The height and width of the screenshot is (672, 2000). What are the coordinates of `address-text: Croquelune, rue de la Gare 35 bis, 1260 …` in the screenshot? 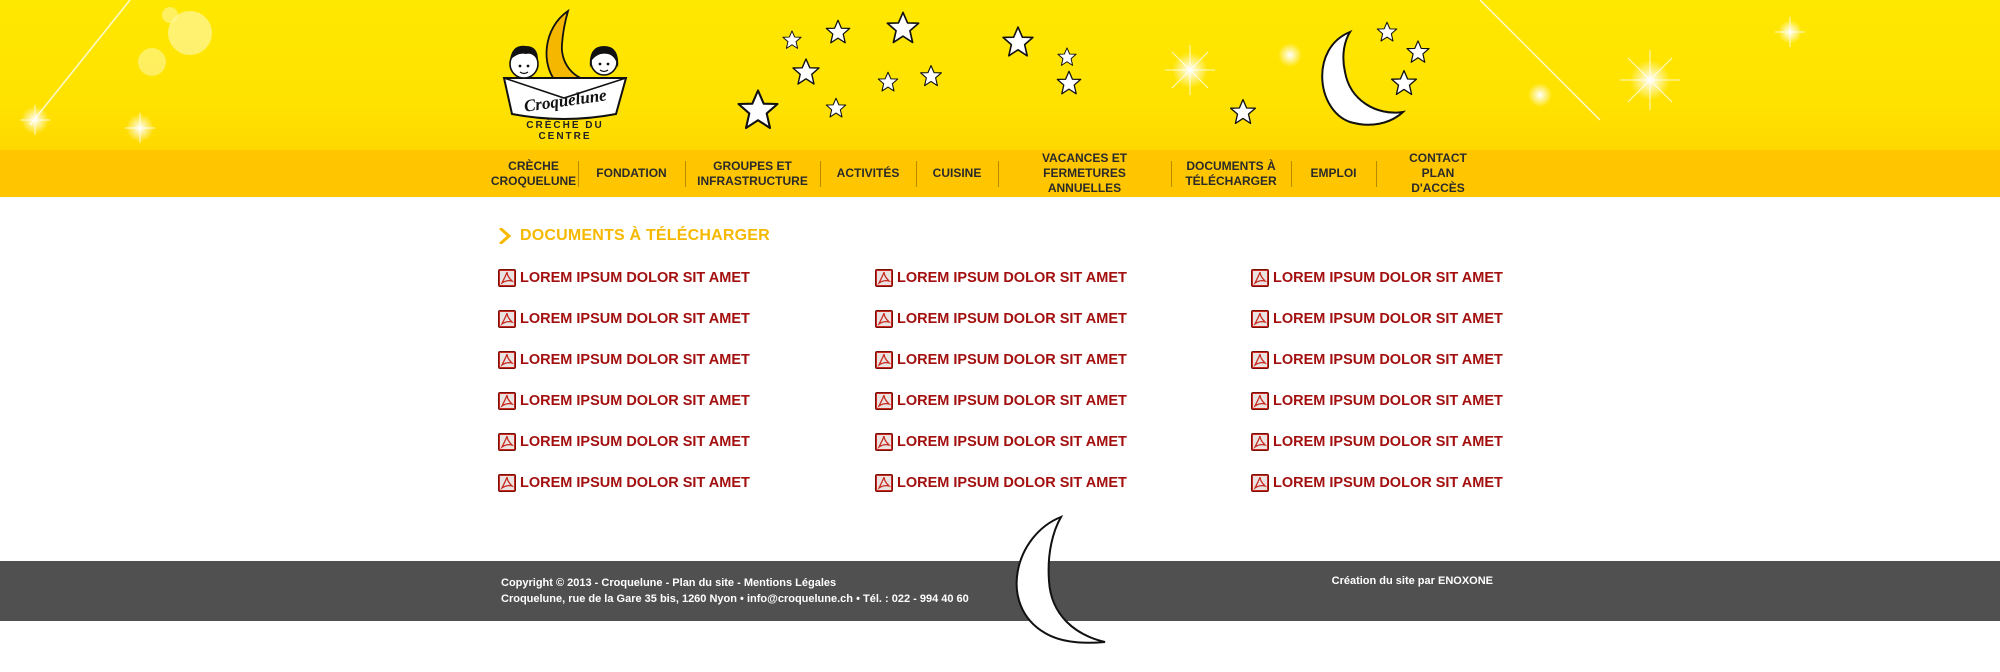 It's located at (624, 599).